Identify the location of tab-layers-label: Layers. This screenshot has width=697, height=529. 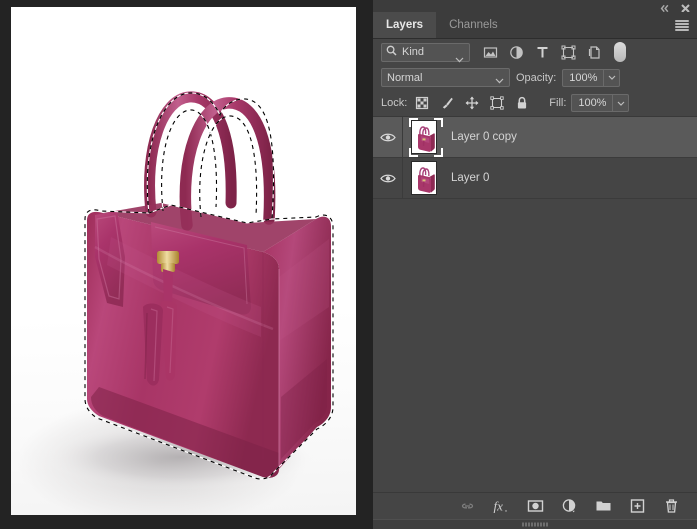
(405, 25).